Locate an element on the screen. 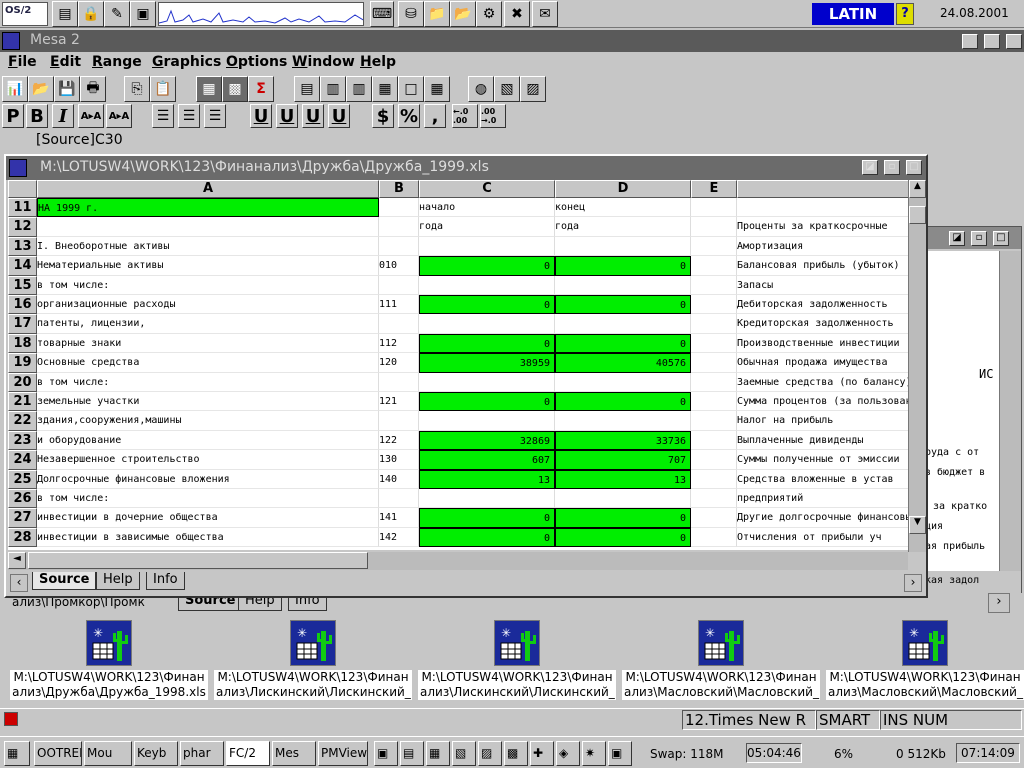 This screenshot has height=768, width=1024. cell-f: Производственные инвестиции is located at coordinates (822, 344).